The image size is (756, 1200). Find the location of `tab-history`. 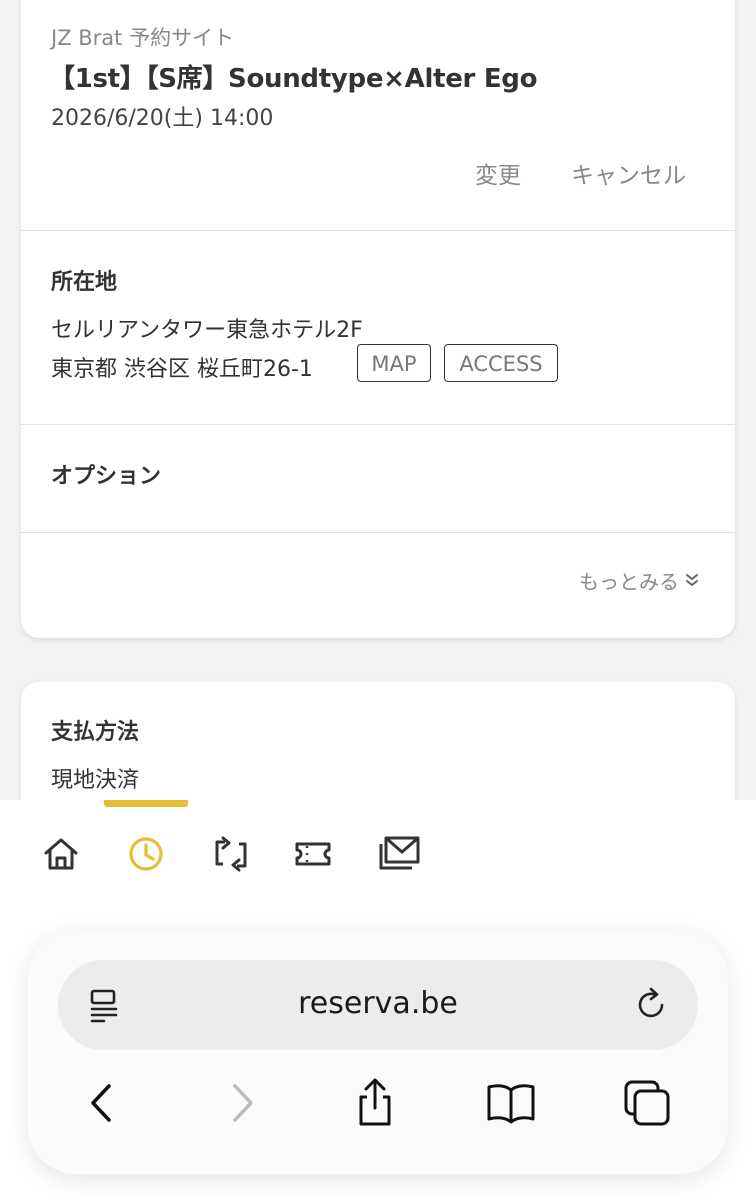

tab-history is located at coordinates (146, 854).